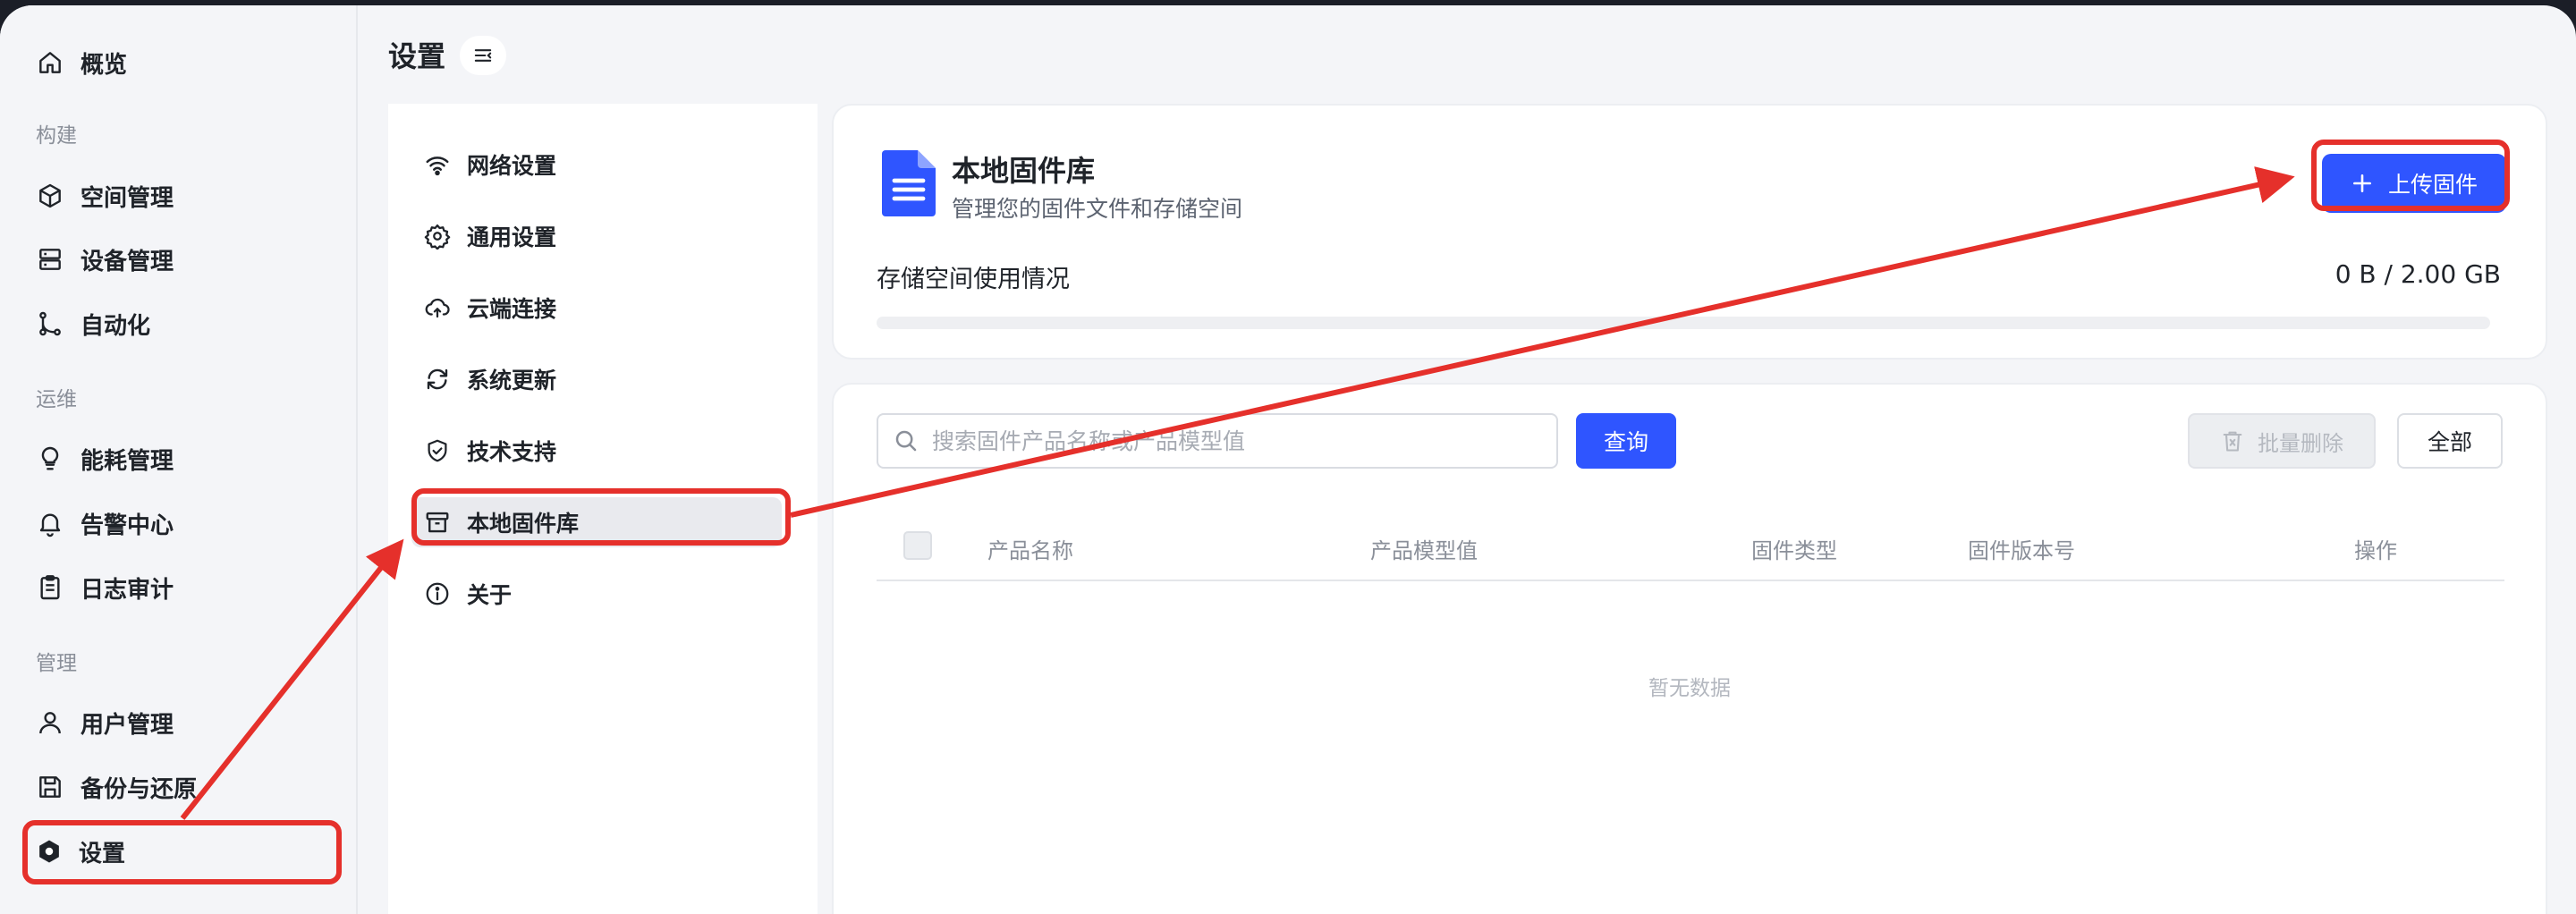 This screenshot has height=914, width=2576. Describe the element at coordinates (127, 261) in the screenshot. I see `sidebar-item-label: 设备管理` at that location.